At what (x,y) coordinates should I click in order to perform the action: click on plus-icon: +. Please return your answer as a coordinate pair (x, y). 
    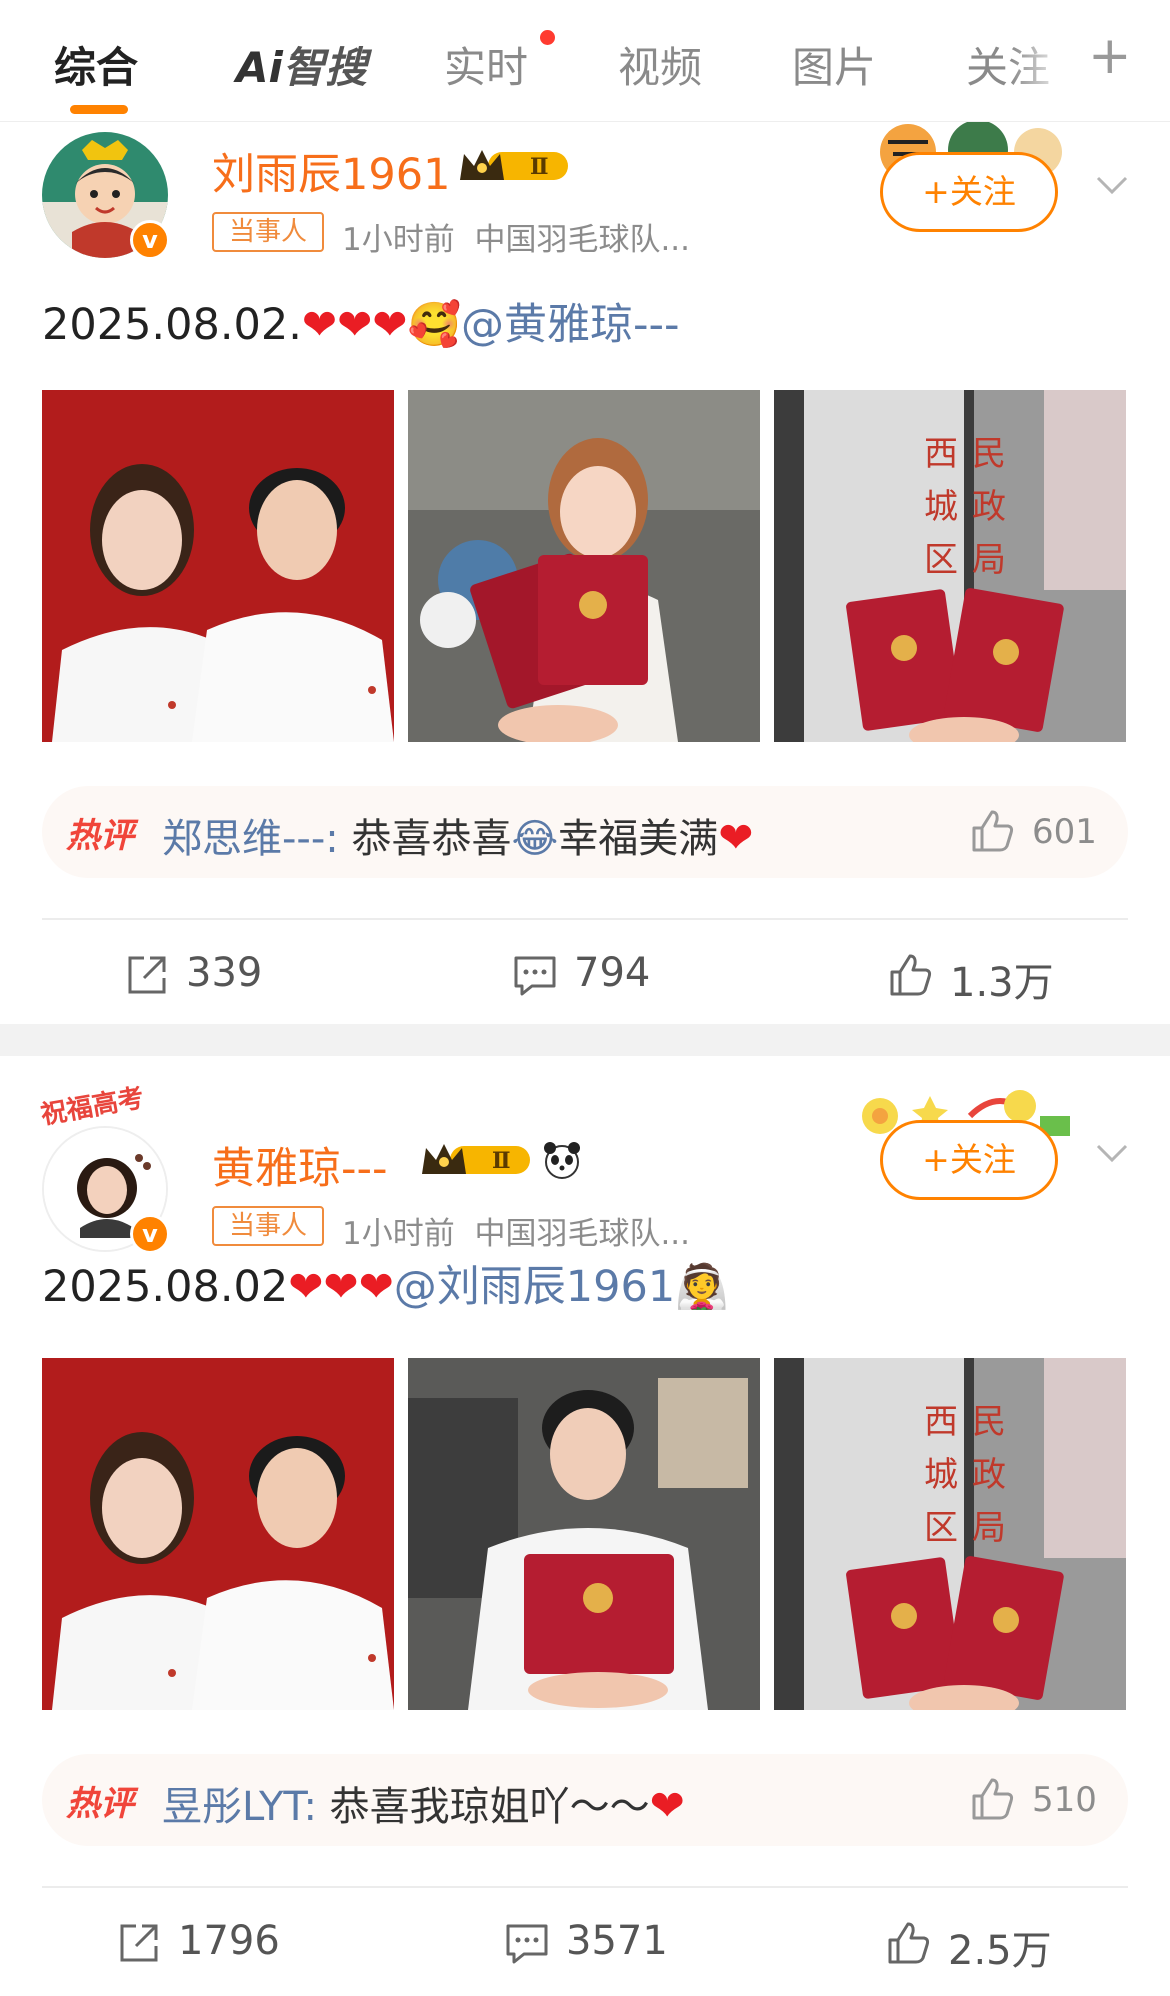
    Looking at the image, I should click on (1110, 56).